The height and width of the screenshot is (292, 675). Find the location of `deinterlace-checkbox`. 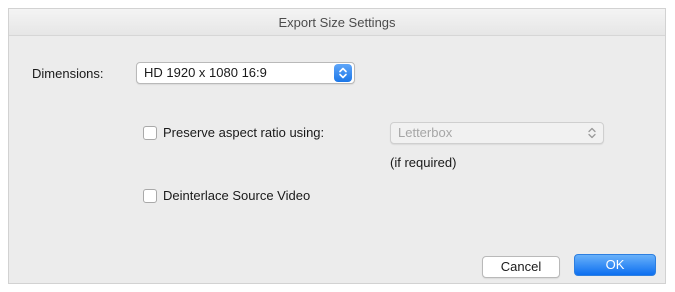

deinterlace-checkbox is located at coordinates (150, 196).